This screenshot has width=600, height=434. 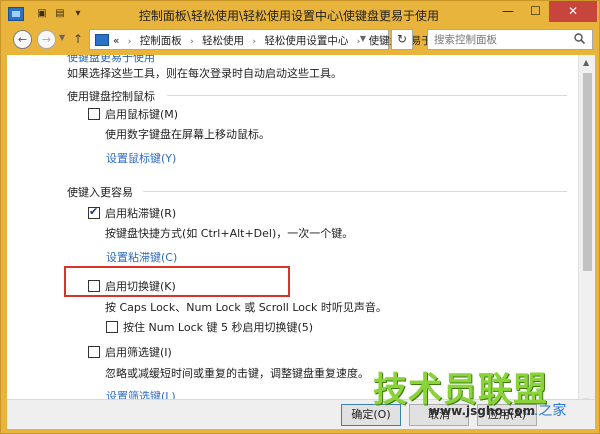 I want to click on breadcrumb-ease-of-access-center: 轻松使用设置中心, so click(x=306, y=41).